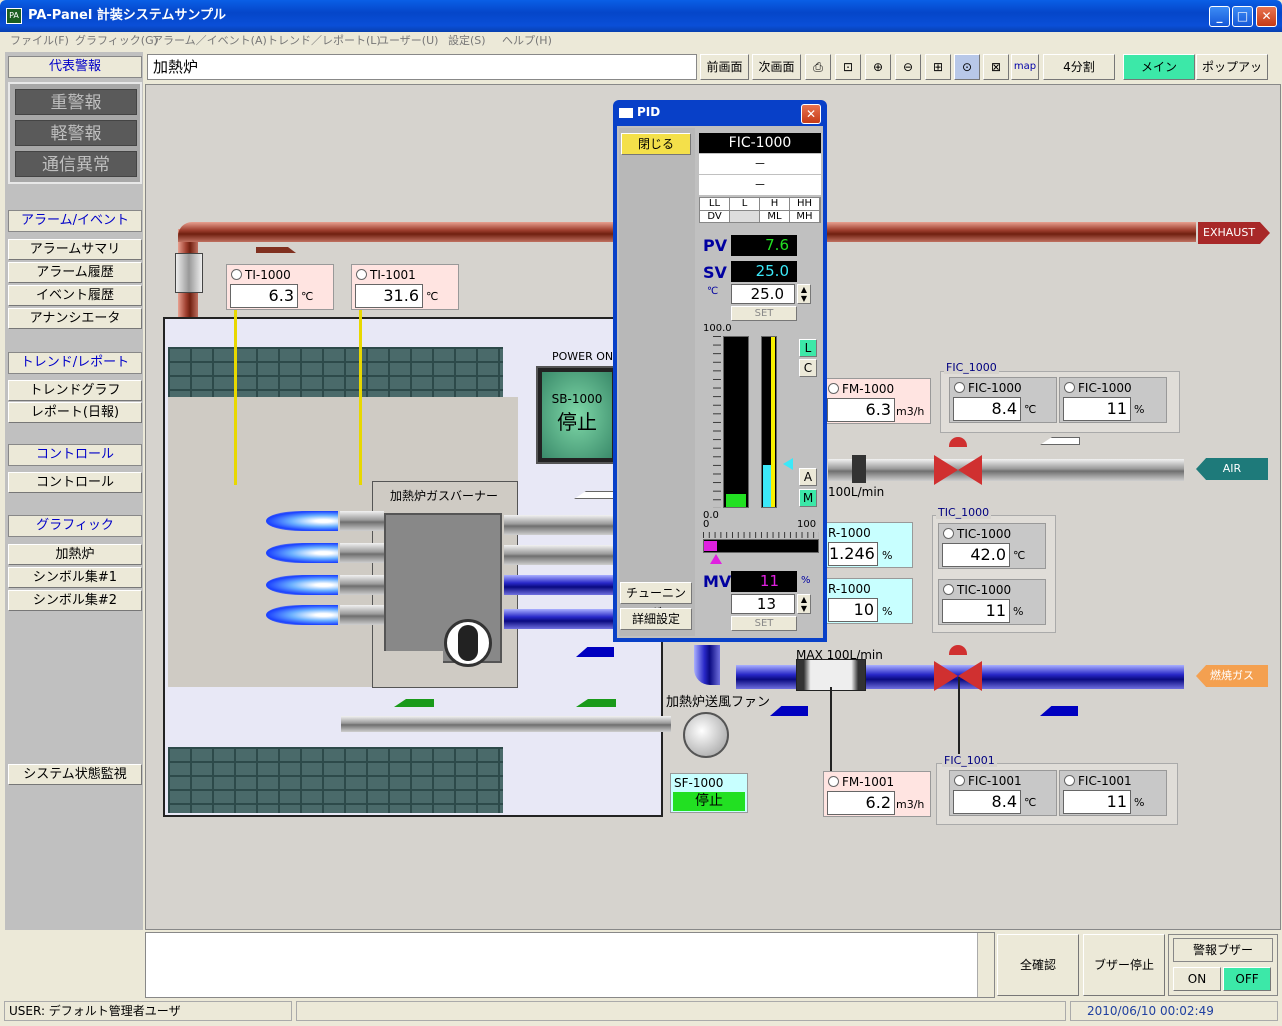 The width and height of the screenshot is (1282, 1026). Describe the element at coordinates (763, 294) in the screenshot. I see `sv-input: 25.0` at that location.